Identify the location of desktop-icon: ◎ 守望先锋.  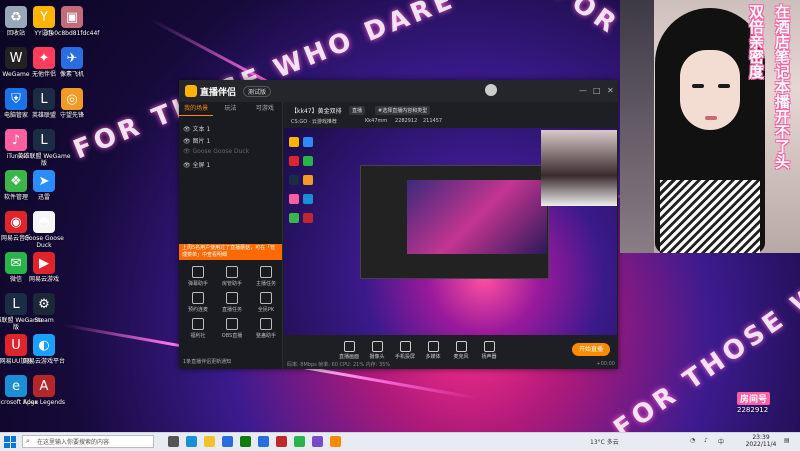
(72, 103).